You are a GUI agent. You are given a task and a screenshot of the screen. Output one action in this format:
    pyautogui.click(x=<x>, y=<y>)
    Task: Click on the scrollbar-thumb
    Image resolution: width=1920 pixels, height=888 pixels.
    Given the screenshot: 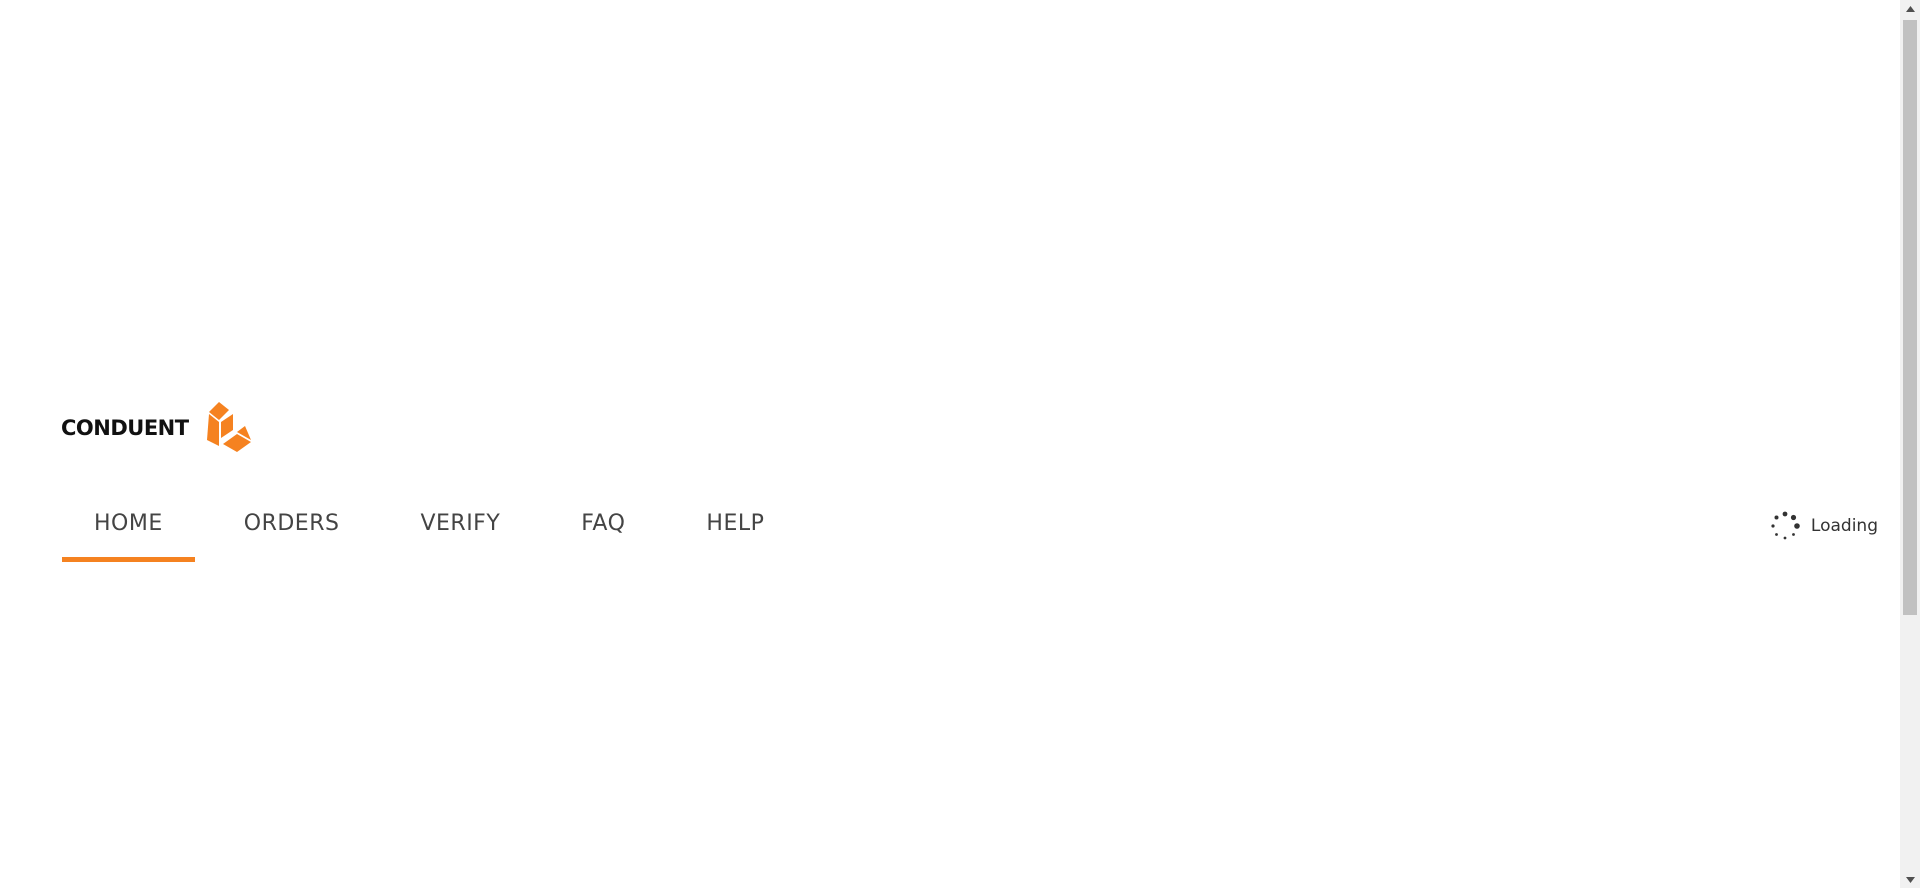 What is the action you would take?
    pyautogui.click(x=1910, y=317)
    